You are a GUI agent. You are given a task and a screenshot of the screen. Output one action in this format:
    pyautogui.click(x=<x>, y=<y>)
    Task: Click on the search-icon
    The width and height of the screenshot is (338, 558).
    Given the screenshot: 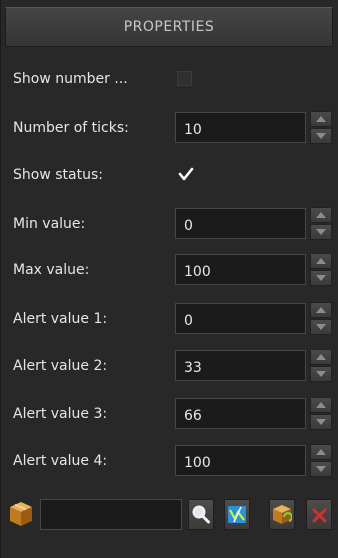 What is the action you would take?
    pyautogui.click(x=201, y=514)
    